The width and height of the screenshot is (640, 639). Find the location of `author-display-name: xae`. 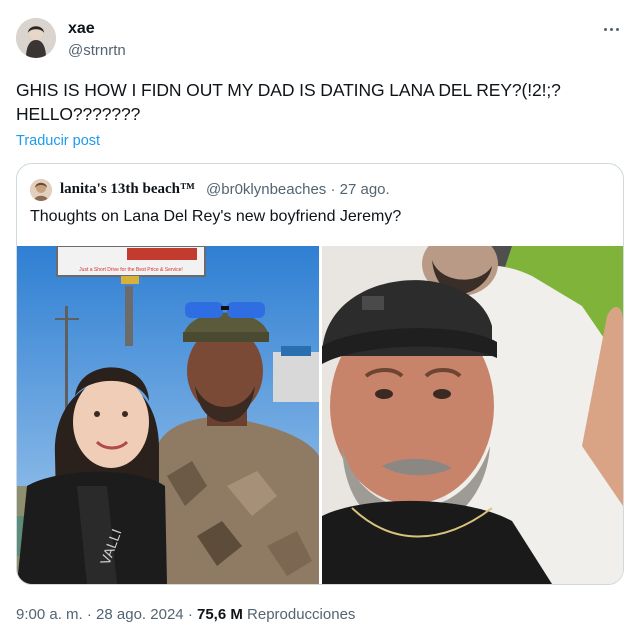

author-display-name: xae is located at coordinates (81, 29).